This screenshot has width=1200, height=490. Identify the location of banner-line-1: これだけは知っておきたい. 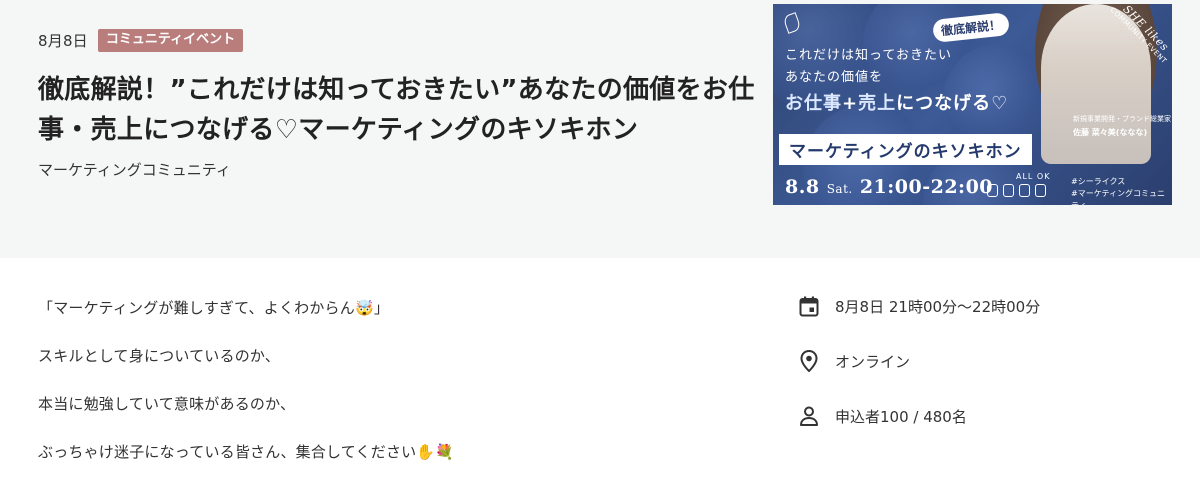
(868, 55).